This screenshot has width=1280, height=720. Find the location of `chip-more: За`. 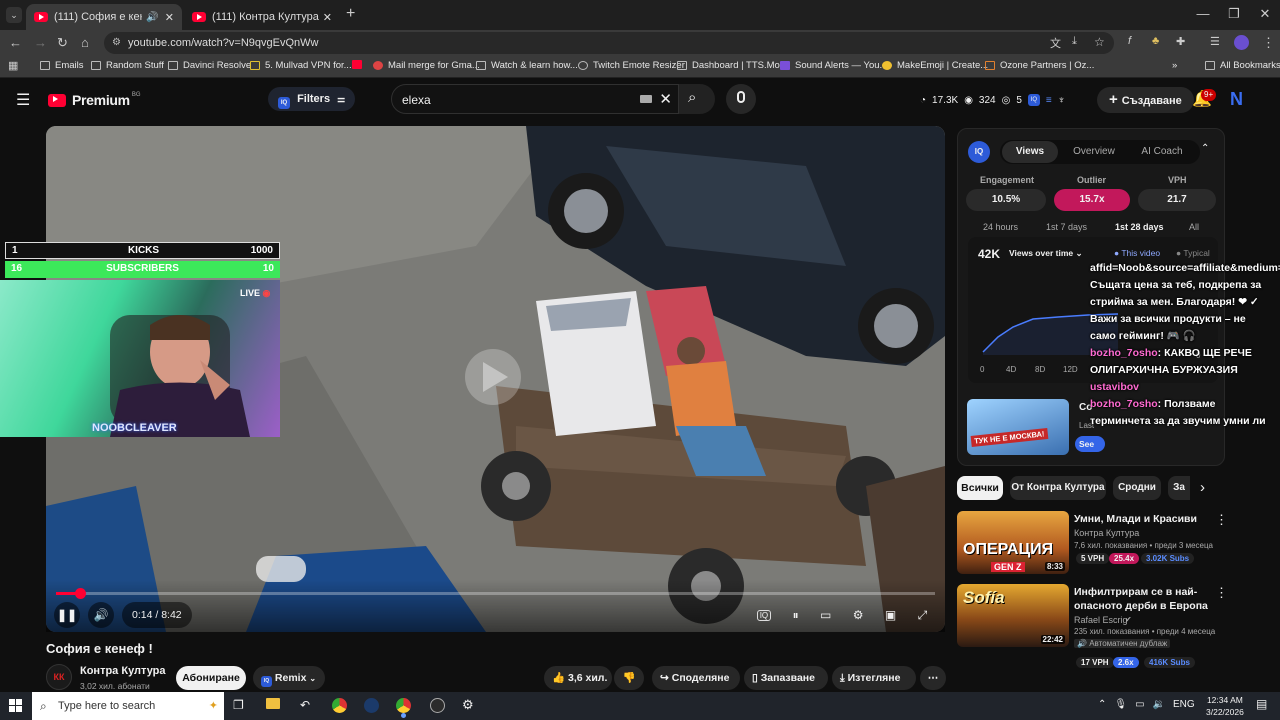

chip-more: За is located at coordinates (1179, 488).